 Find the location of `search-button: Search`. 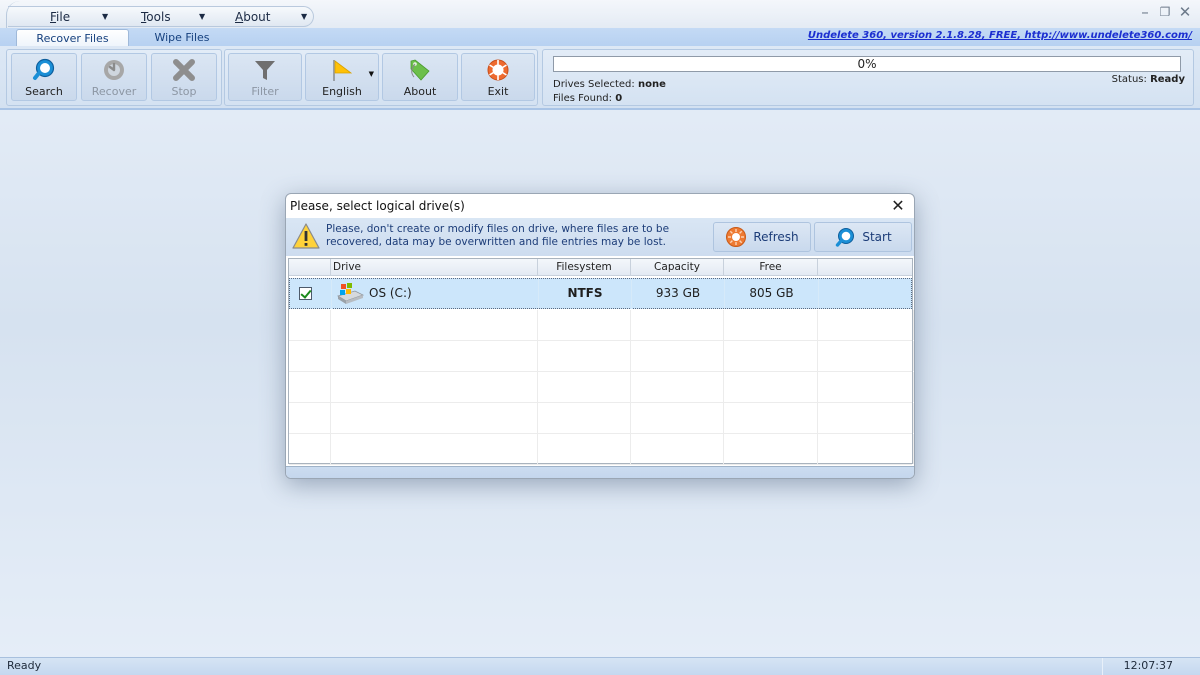

search-button: Search is located at coordinates (44, 77).